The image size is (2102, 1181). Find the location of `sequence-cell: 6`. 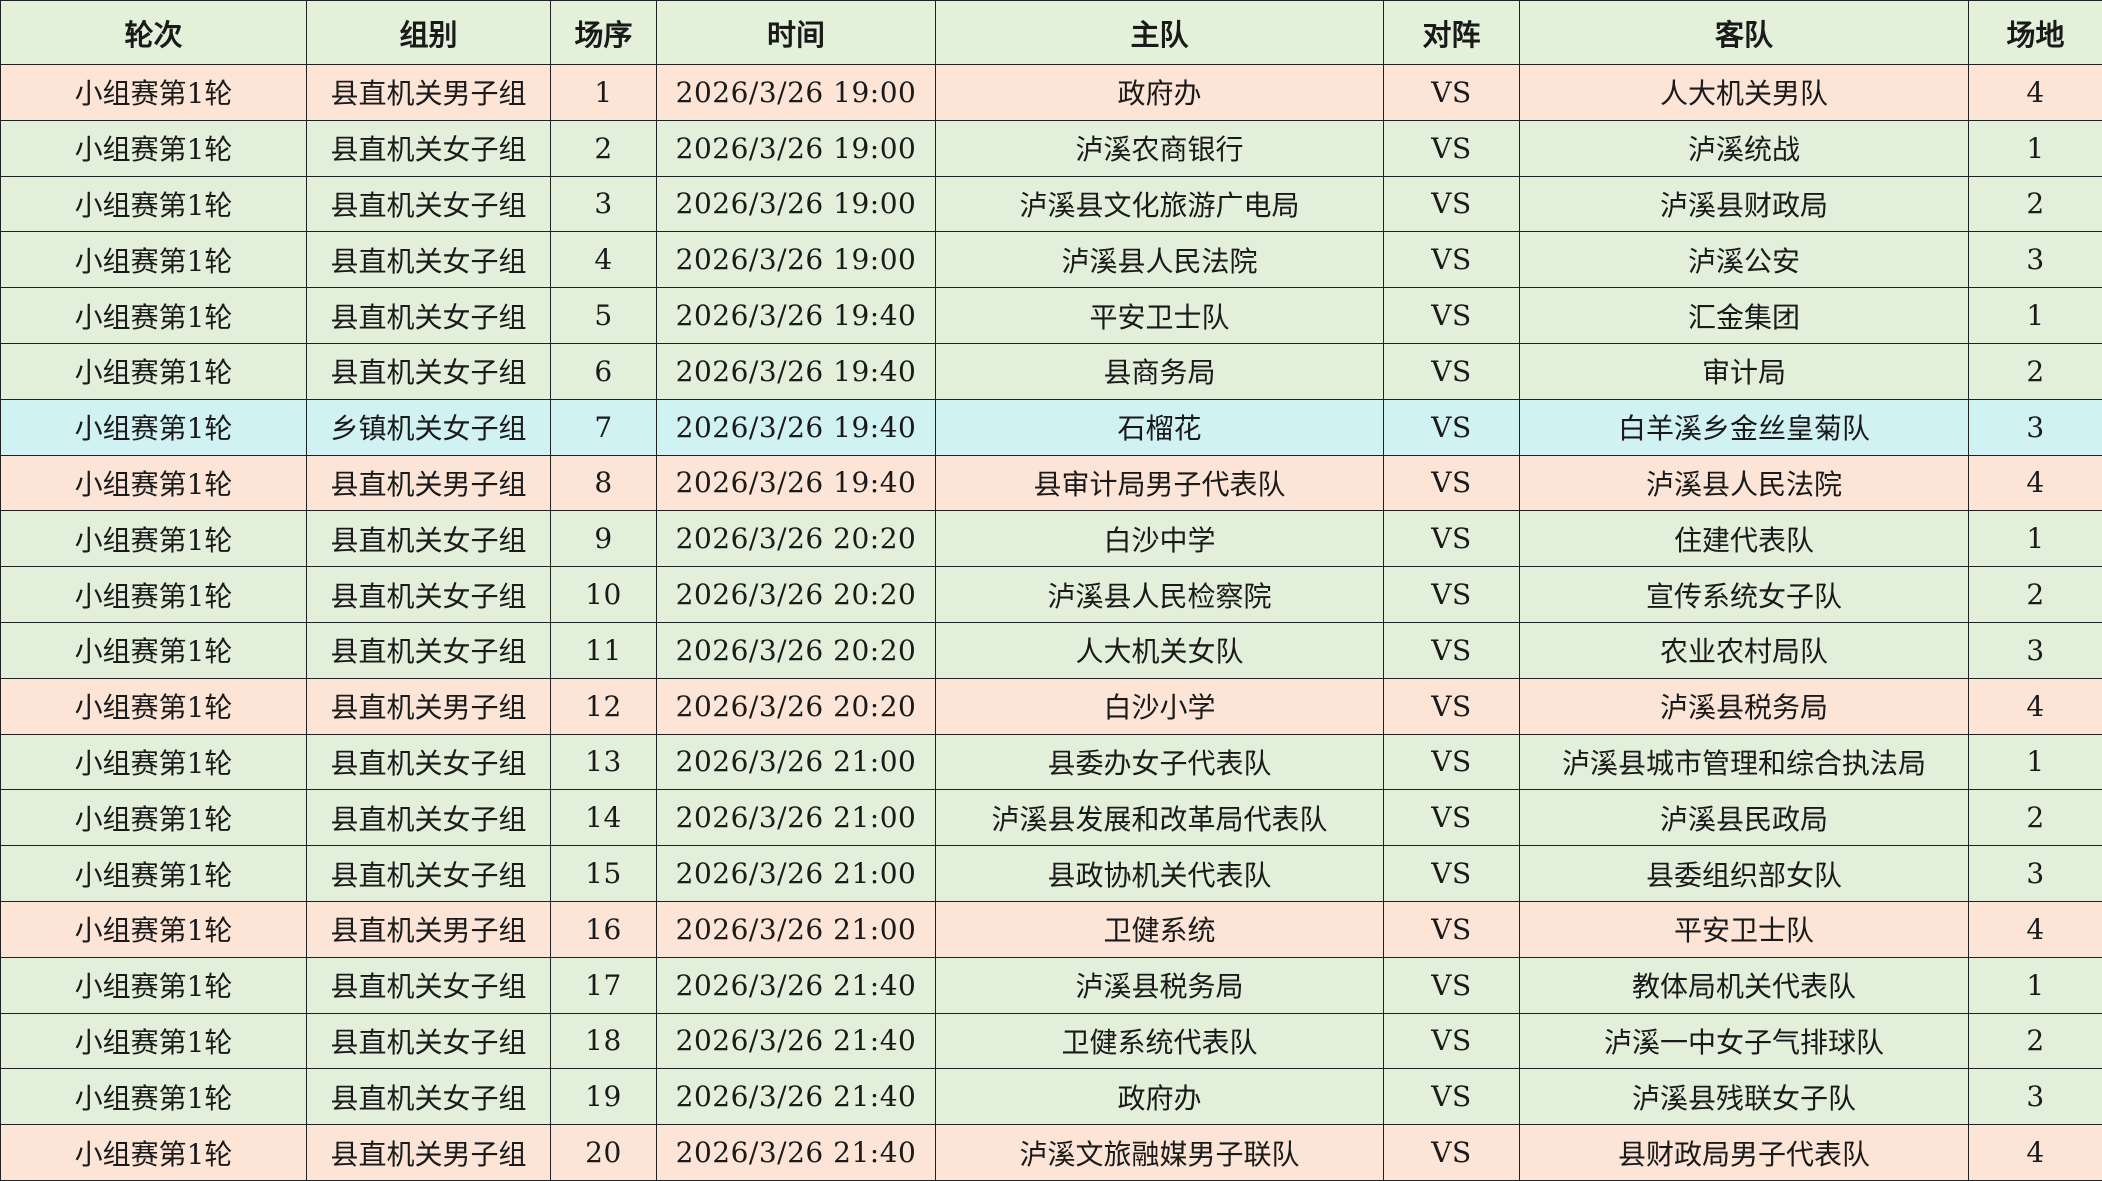

sequence-cell: 6 is located at coordinates (604, 371).